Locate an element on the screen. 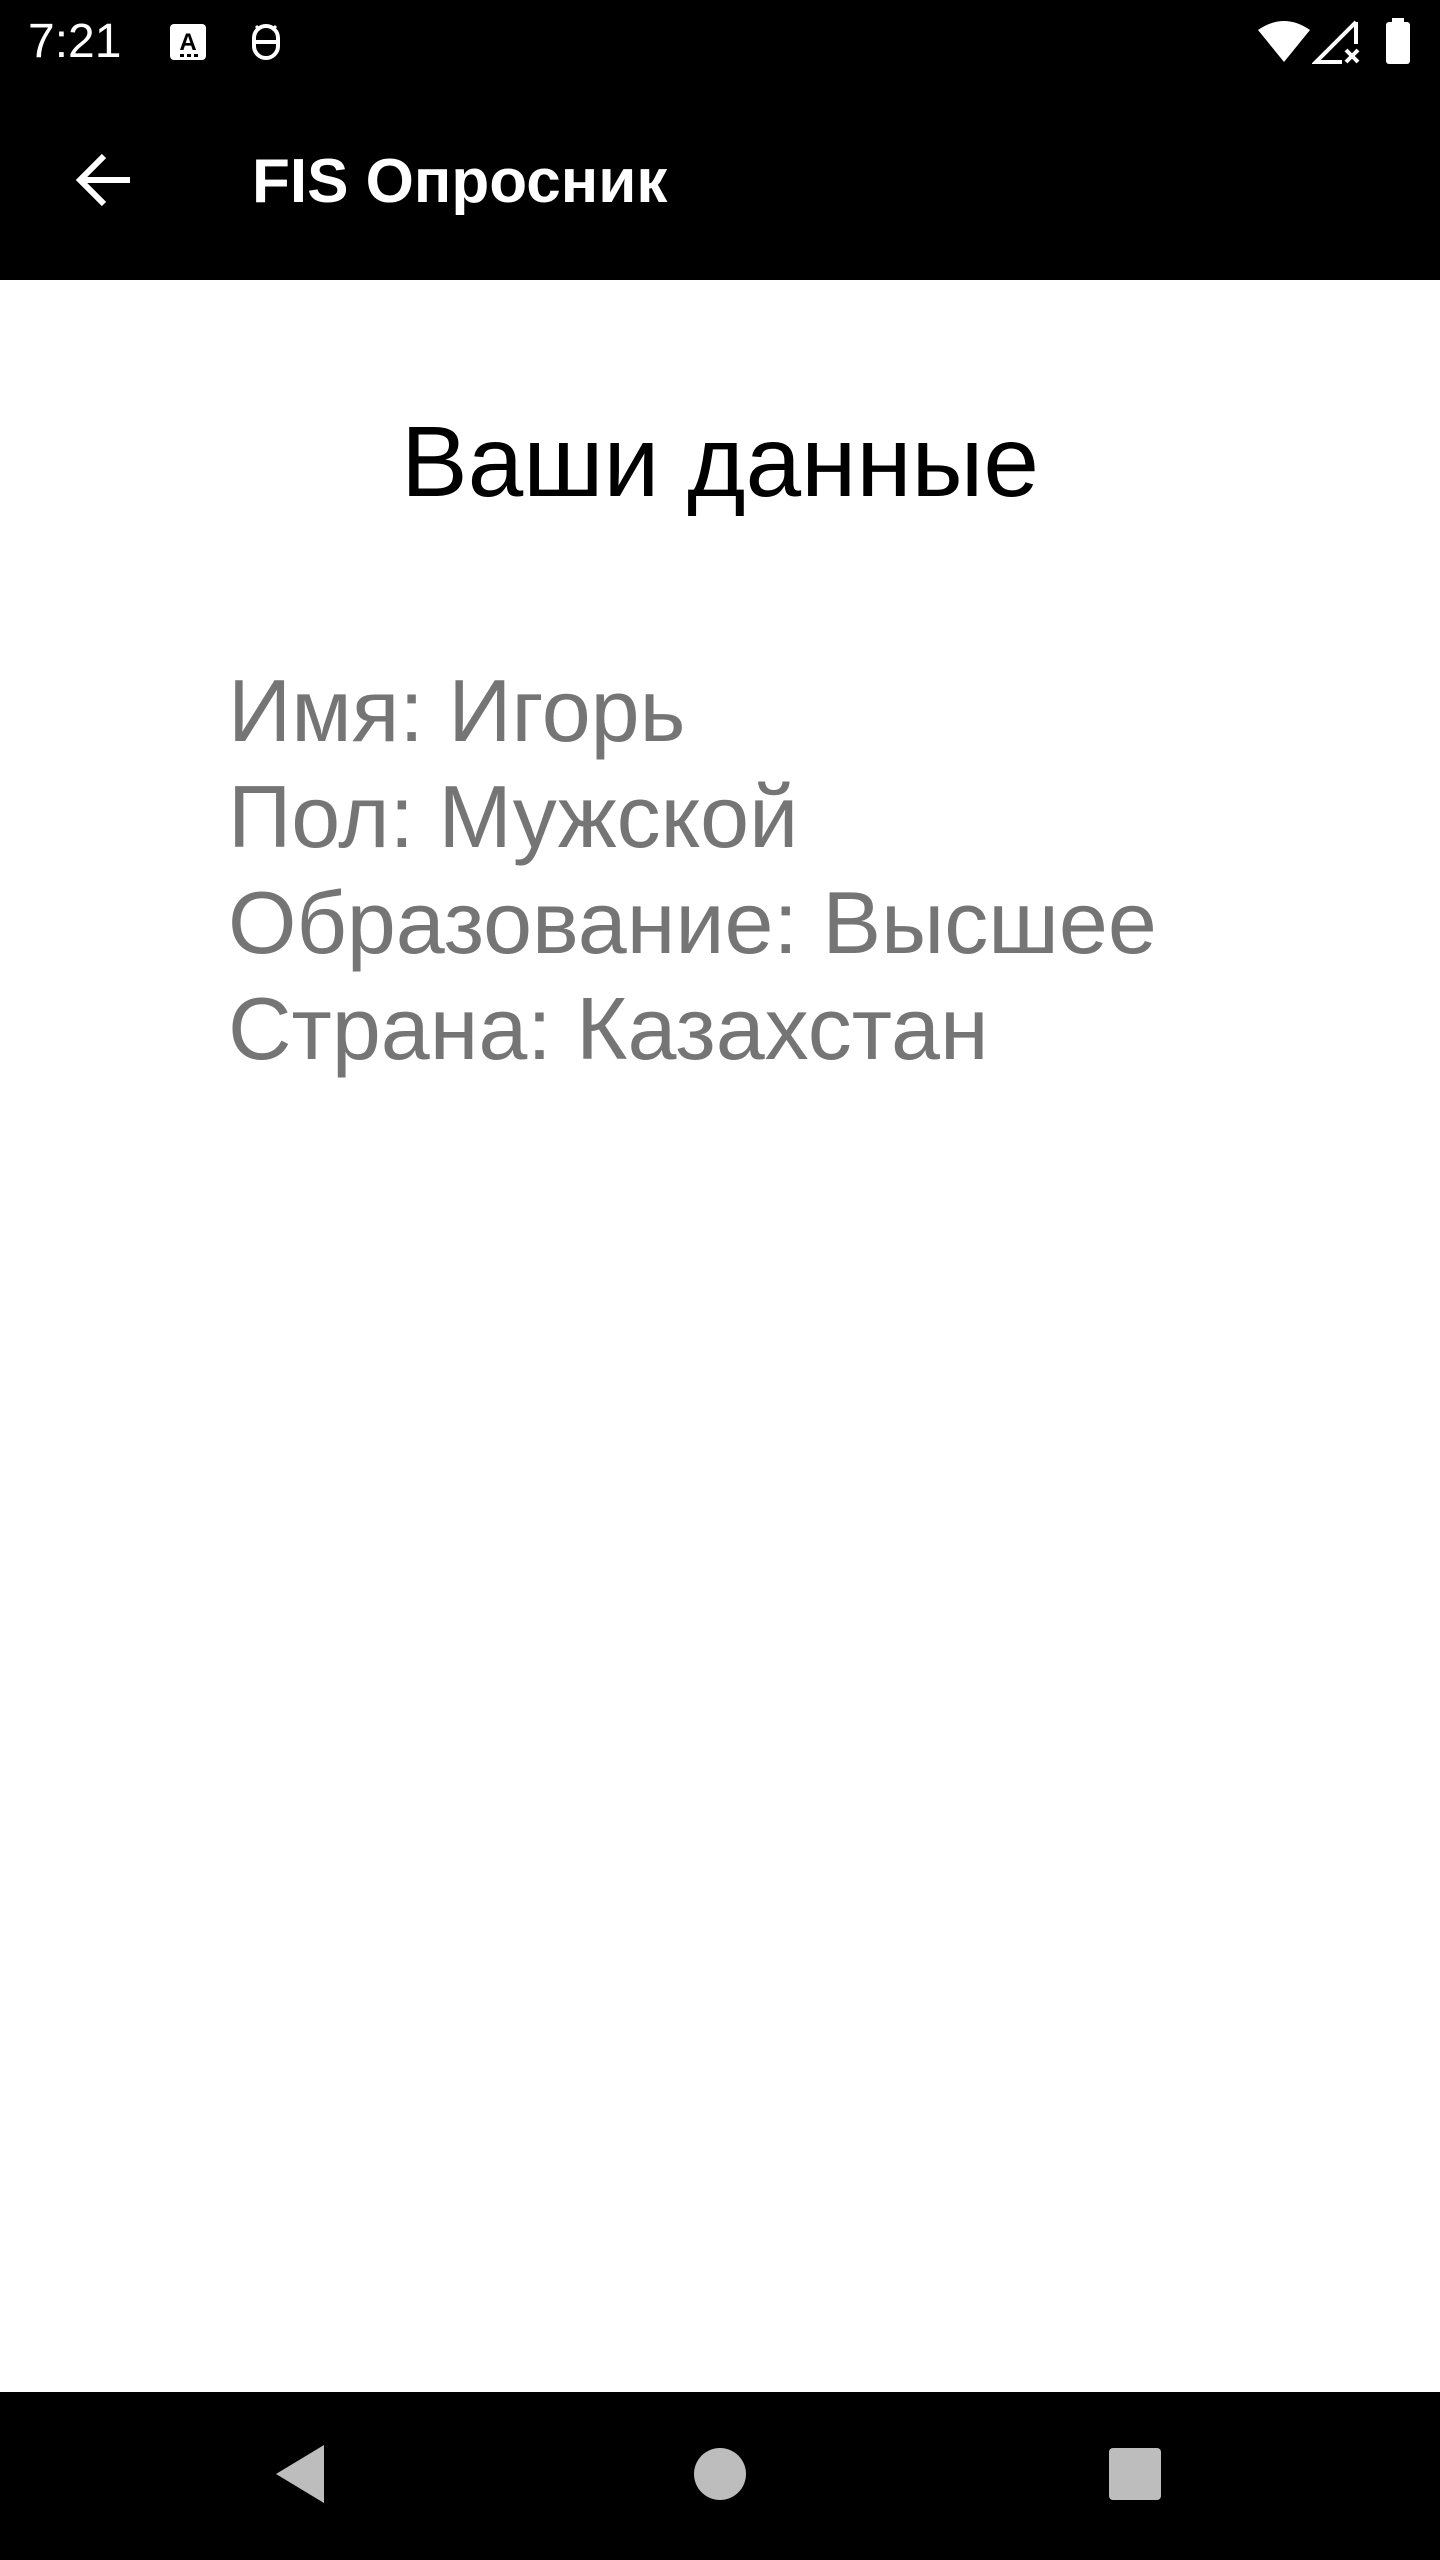 This screenshot has width=1440, height=2560. nav-recents-button is located at coordinates (1135, 2476).